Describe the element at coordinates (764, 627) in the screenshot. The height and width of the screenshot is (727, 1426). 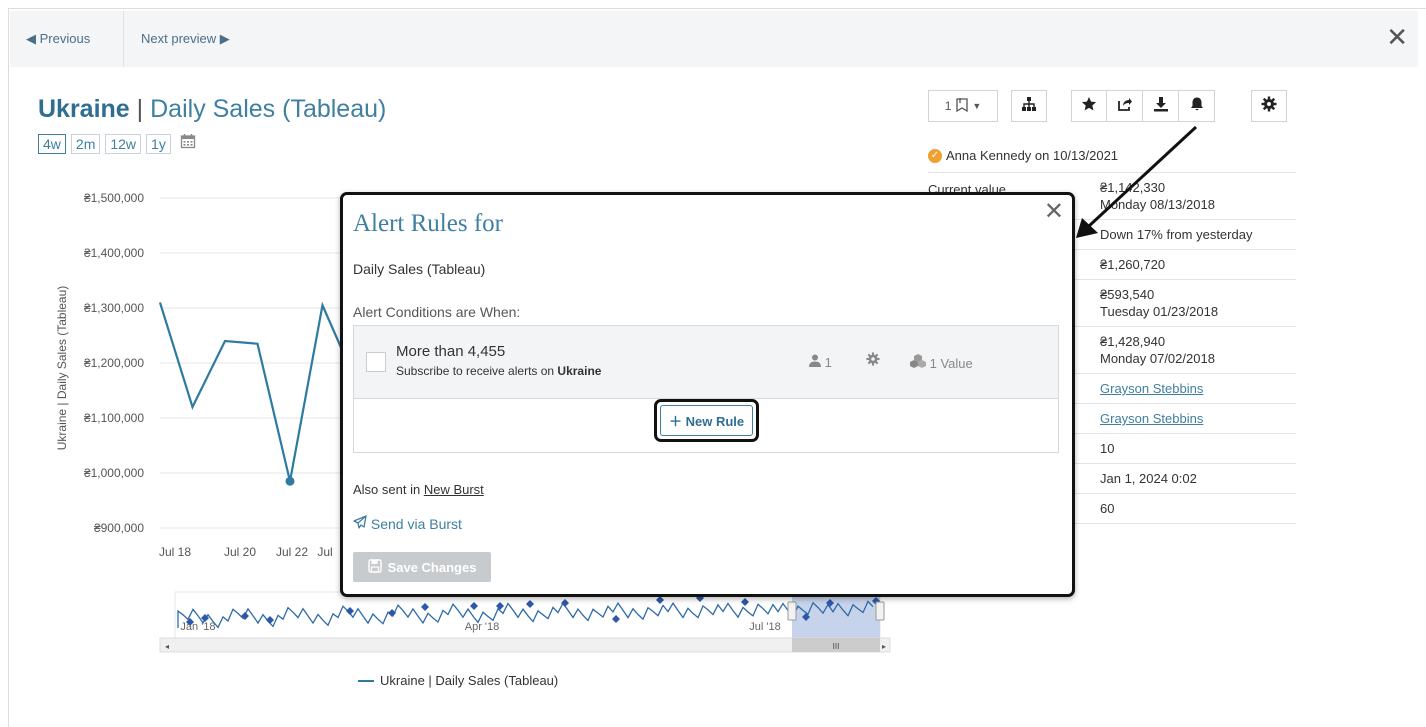
I see `navigator-tick-label: Jul '18` at that location.